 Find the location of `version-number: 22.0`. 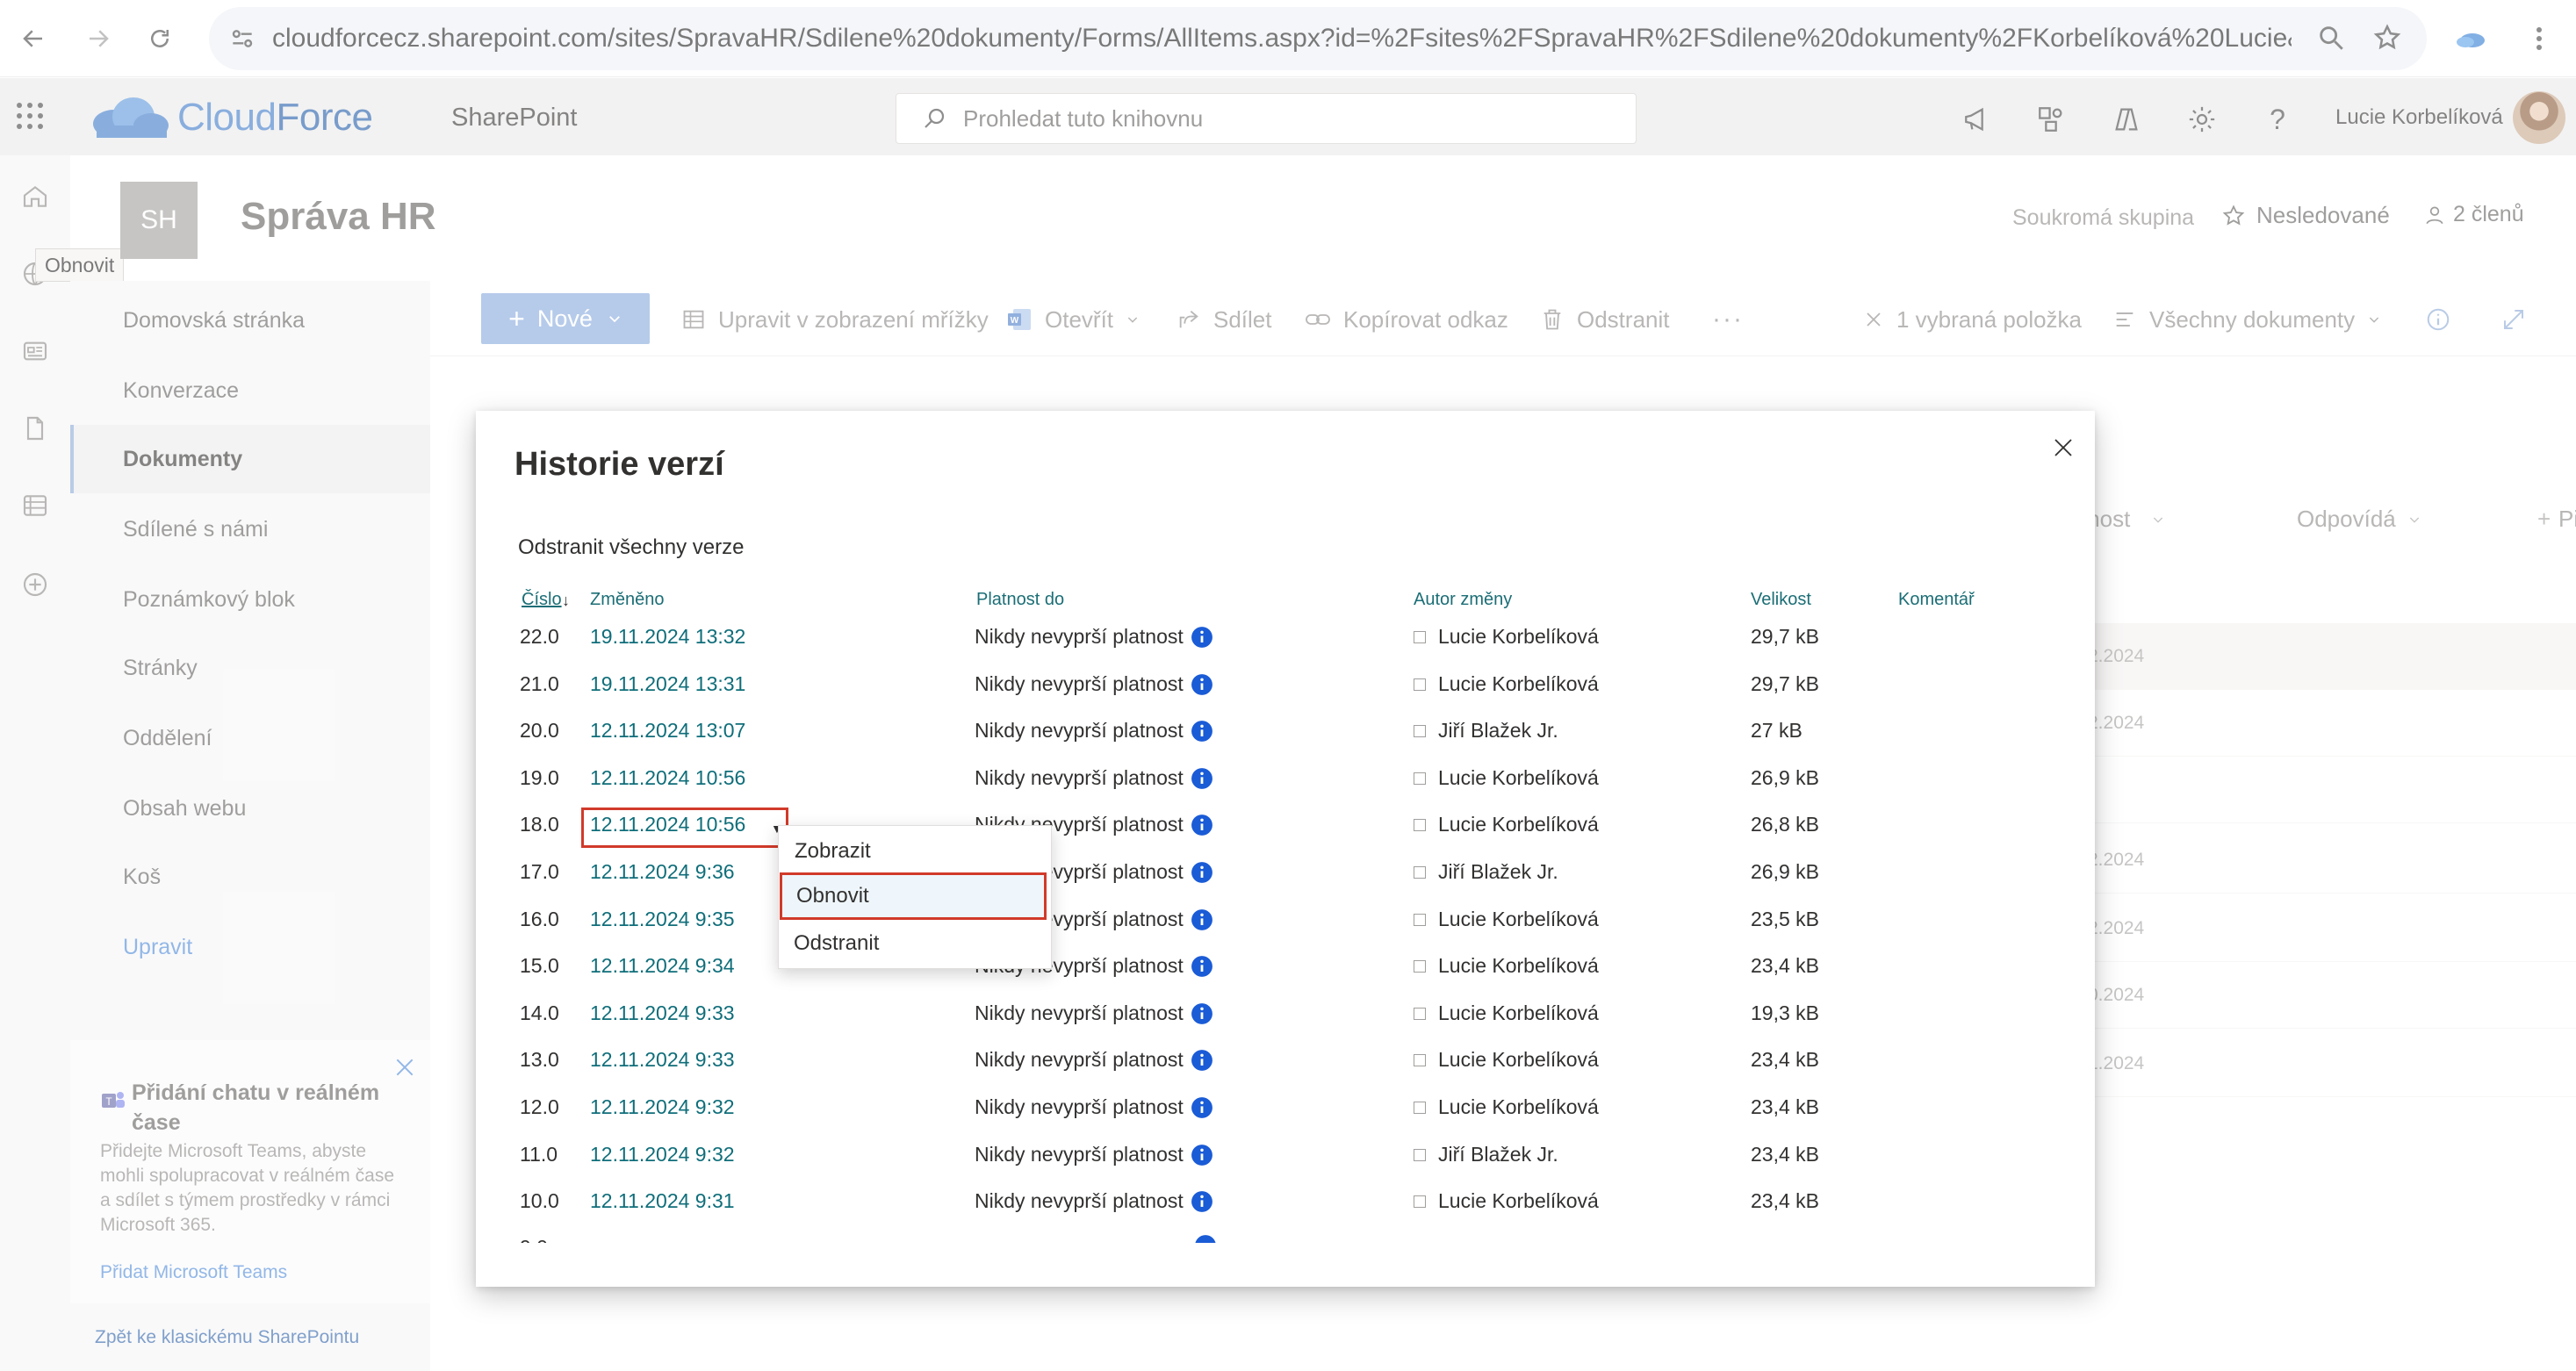

version-number: 22.0 is located at coordinates (539, 636).